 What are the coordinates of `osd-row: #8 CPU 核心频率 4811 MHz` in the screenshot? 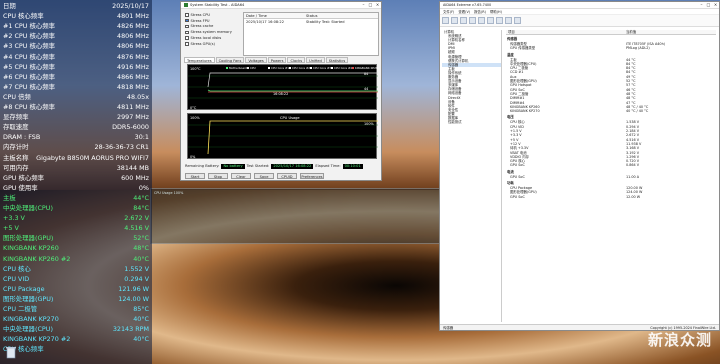 It's located at (76, 107).